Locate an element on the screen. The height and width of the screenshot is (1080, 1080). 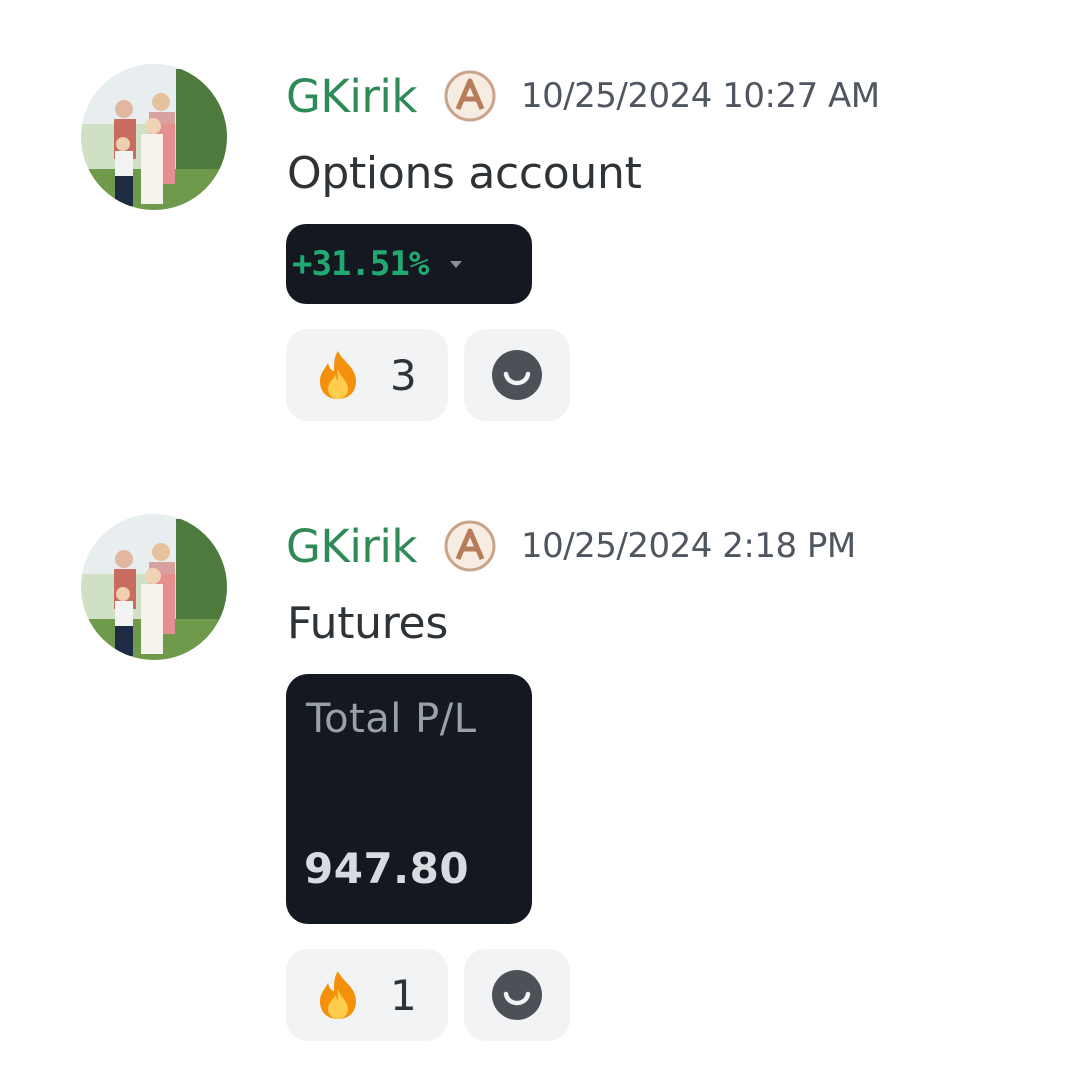
reaction-fire: 1 is located at coordinates (367, 995).